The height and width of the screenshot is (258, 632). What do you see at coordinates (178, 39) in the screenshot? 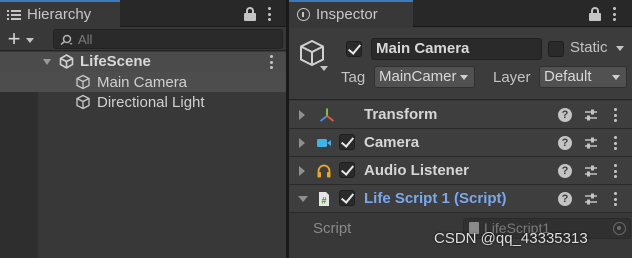
I see `search-input` at bounding box center [178, 39].